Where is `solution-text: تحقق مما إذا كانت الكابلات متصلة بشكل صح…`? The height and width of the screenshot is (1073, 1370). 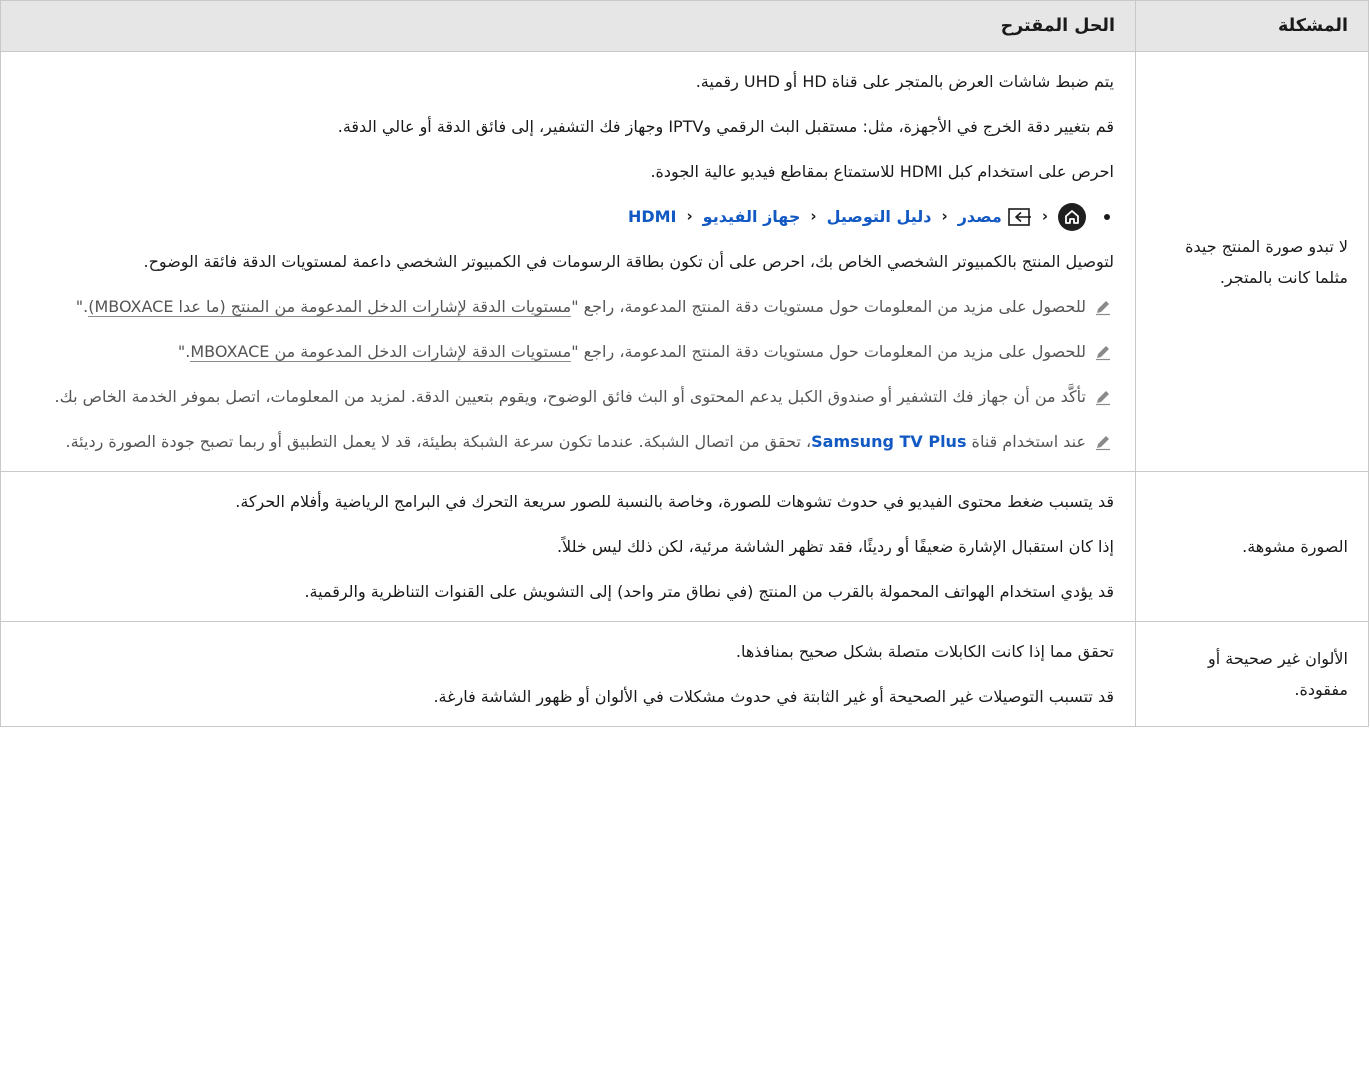
solution-text: تحقق مما إذا كانت الكابلات متصلة بشكل صح… is located at coordinates (924, 651).